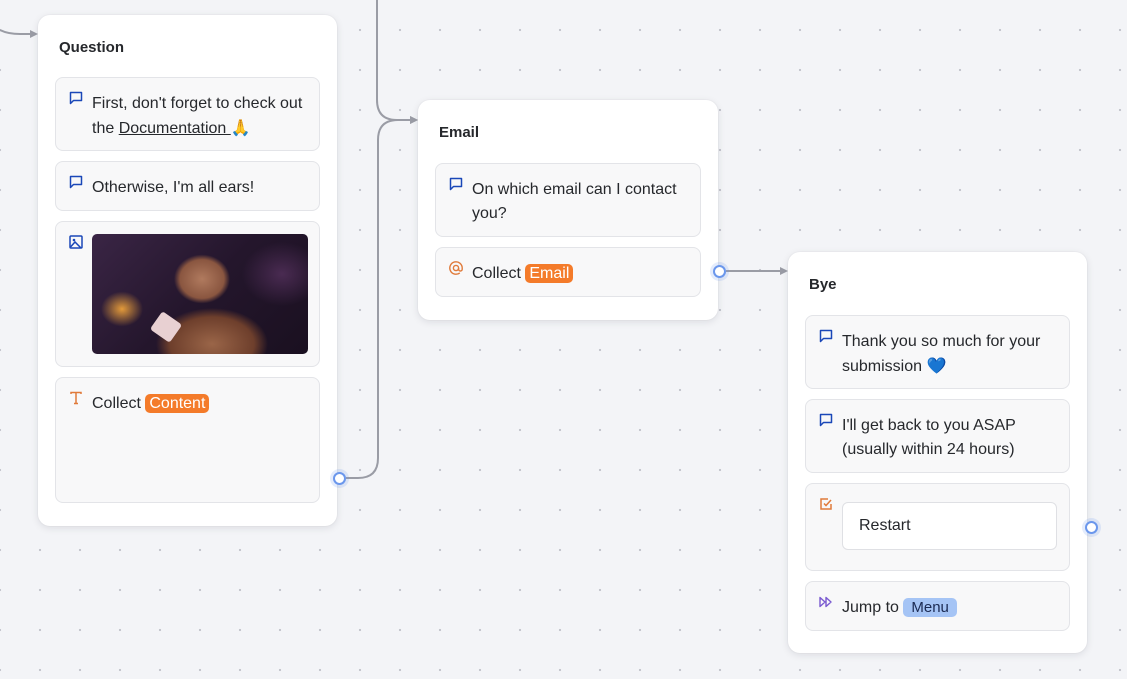  What do you see at coordinates (76, 242) in the screenshot?
I see `image-icon` at bounding box center [76, 242].